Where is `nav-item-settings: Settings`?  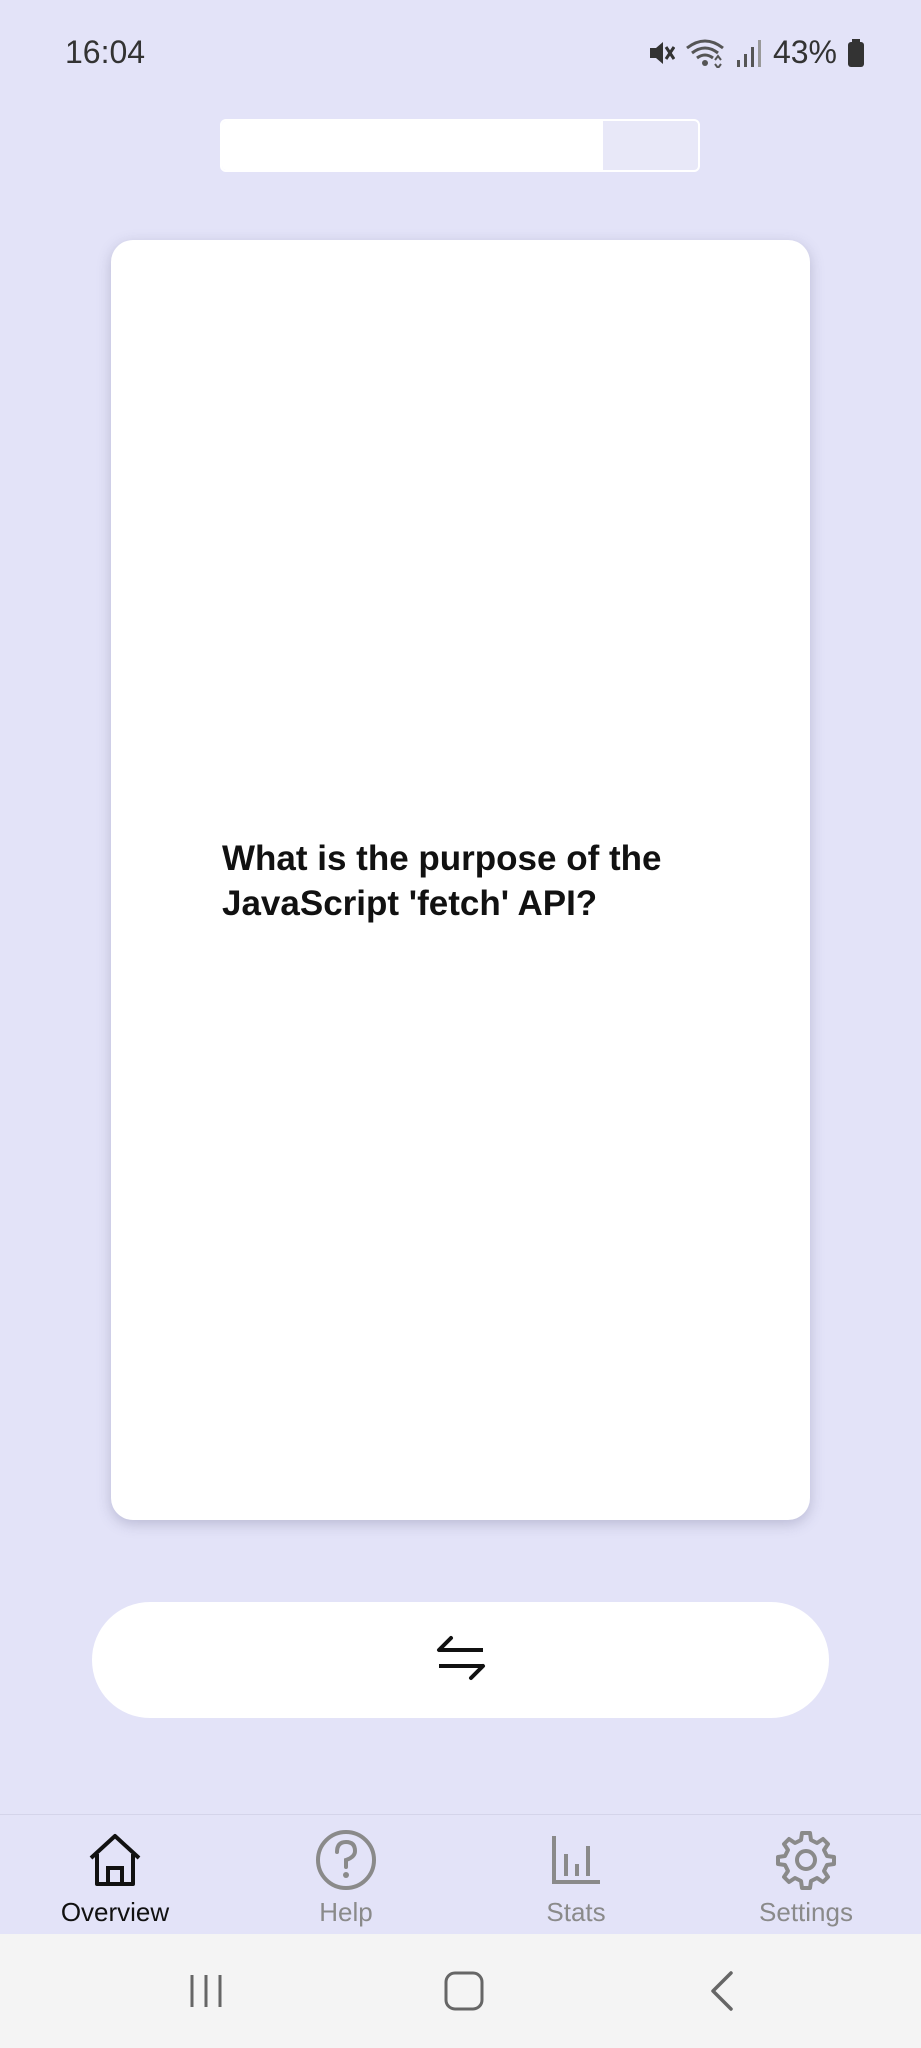 nav-item-settings: Settings is located at coordinates (806, 1875).